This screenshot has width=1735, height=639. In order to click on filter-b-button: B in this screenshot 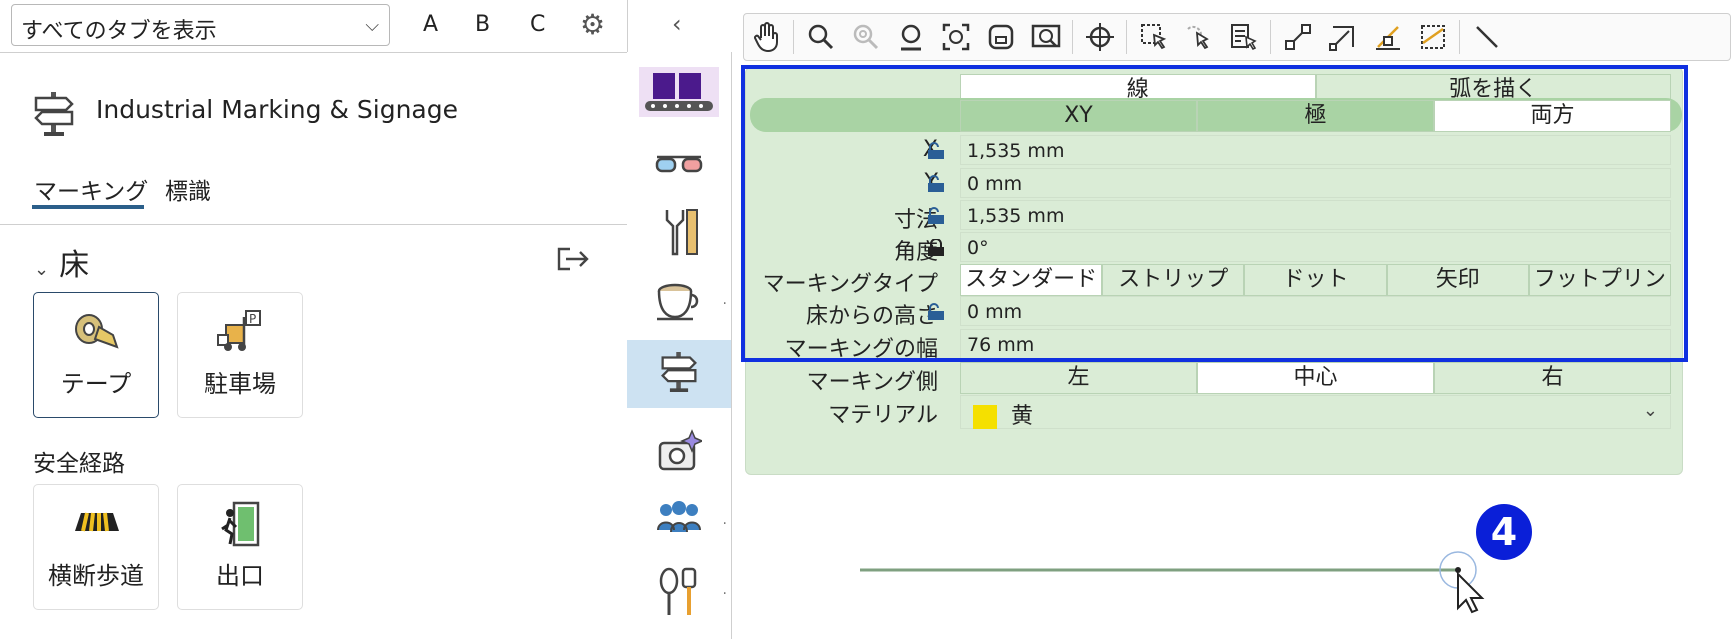, I will do `click(482, 24)`.